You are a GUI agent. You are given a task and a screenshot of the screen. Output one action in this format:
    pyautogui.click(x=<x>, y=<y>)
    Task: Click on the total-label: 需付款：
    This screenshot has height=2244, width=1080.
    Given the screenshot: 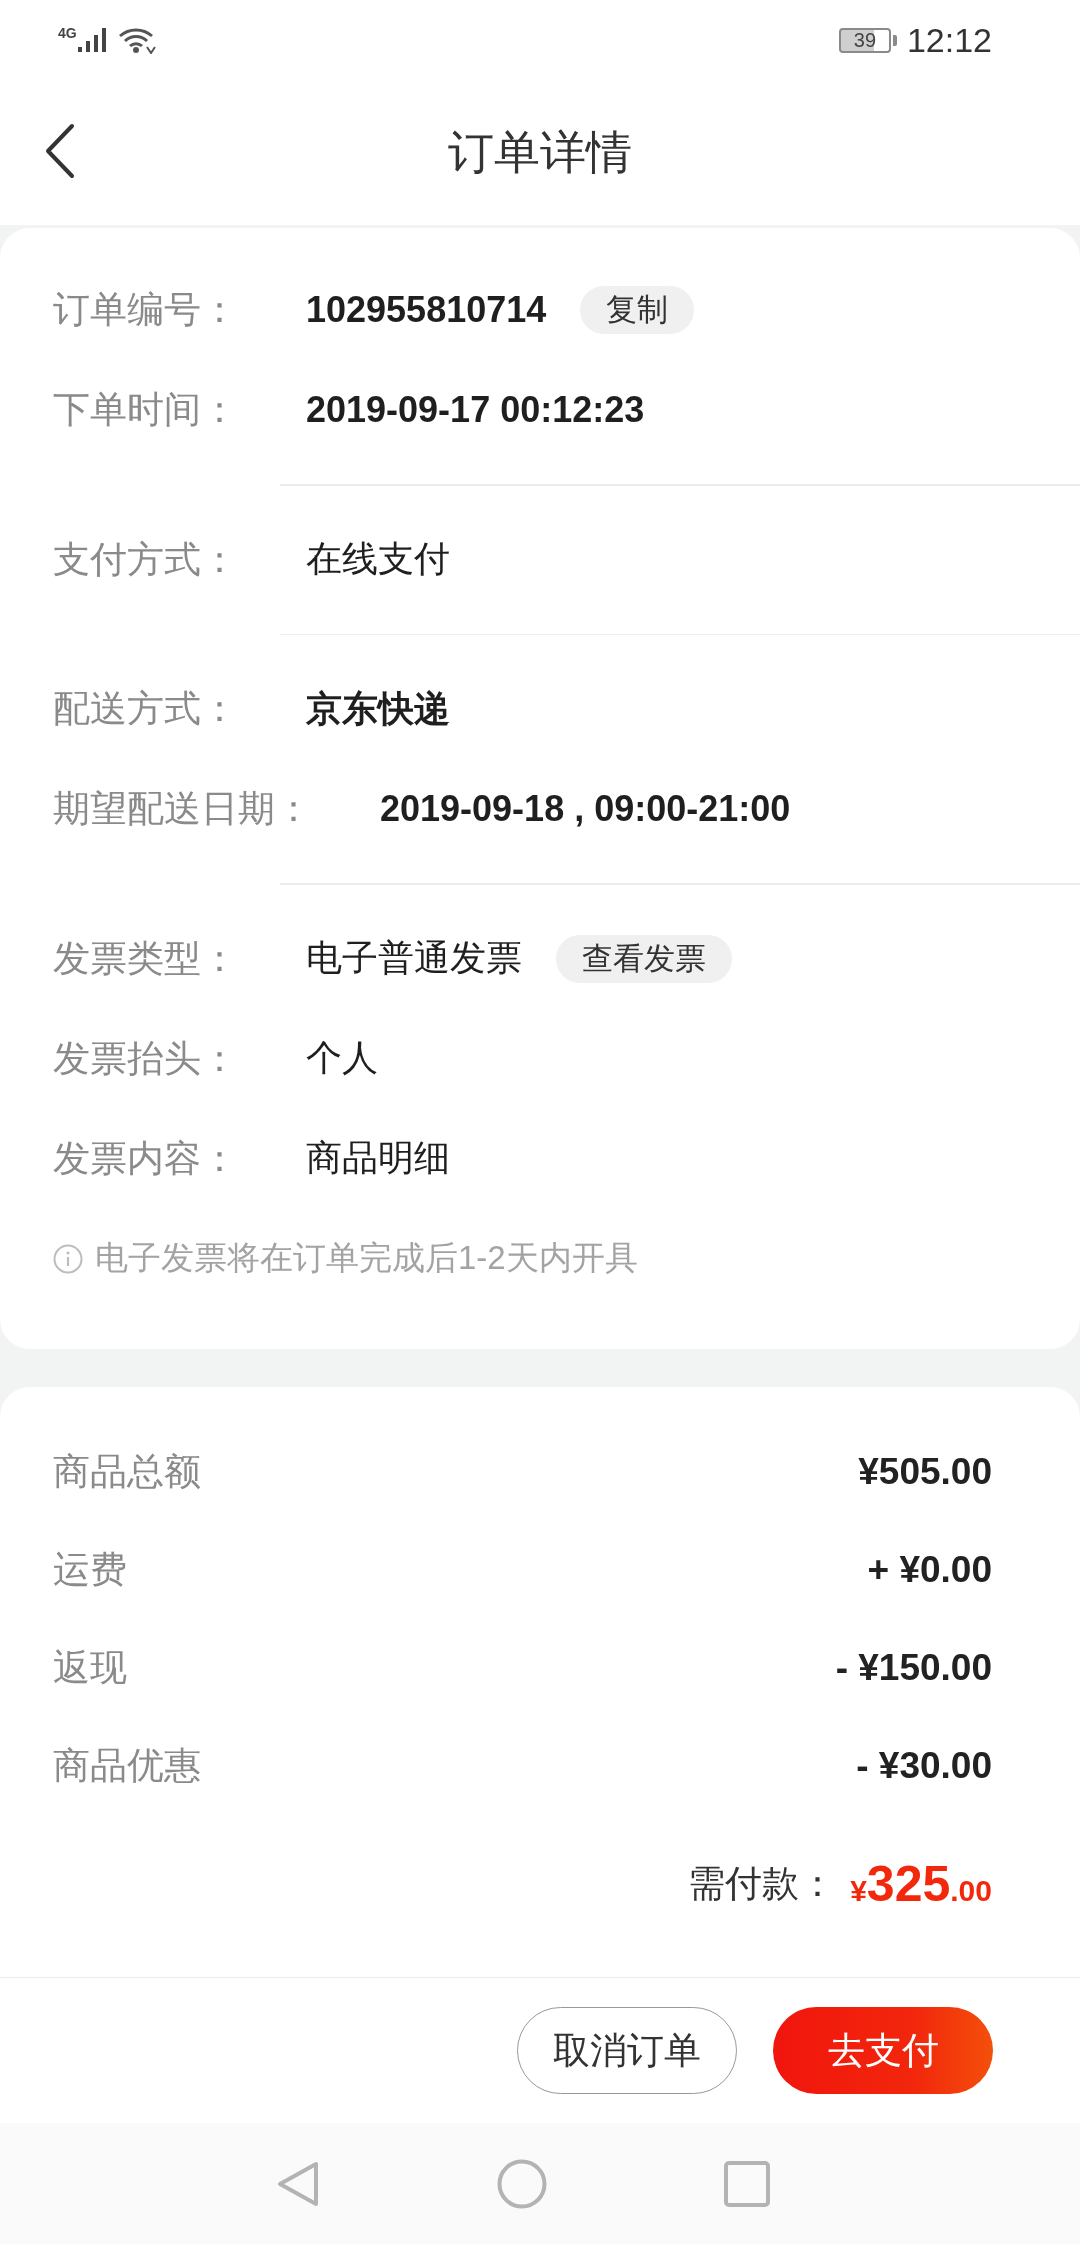 What is the action you would take?
    pyautogui.click(x=762, y=1883)
    